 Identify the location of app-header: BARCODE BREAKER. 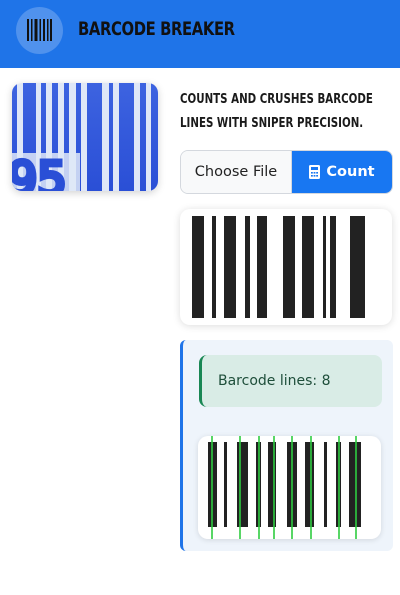
(200, 34).